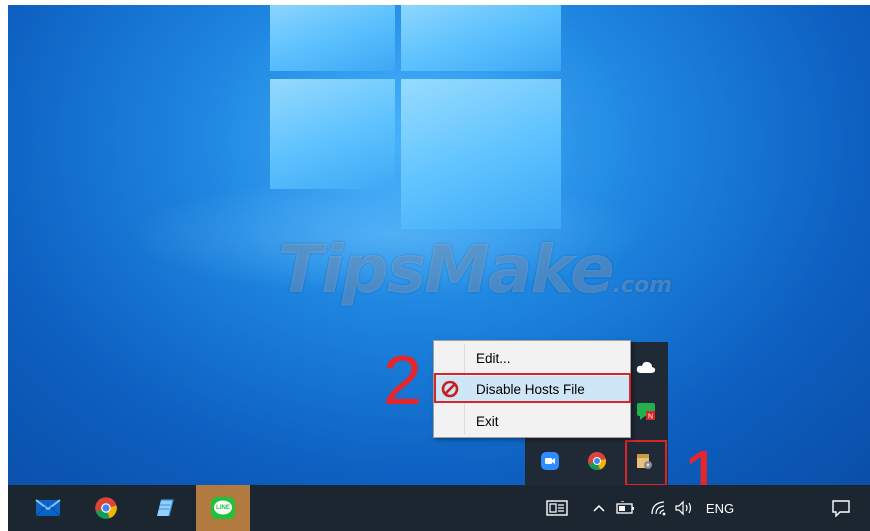  Describe the element at coordinates (684, 508) in the screenshot. I see `volume-icon` at that location.